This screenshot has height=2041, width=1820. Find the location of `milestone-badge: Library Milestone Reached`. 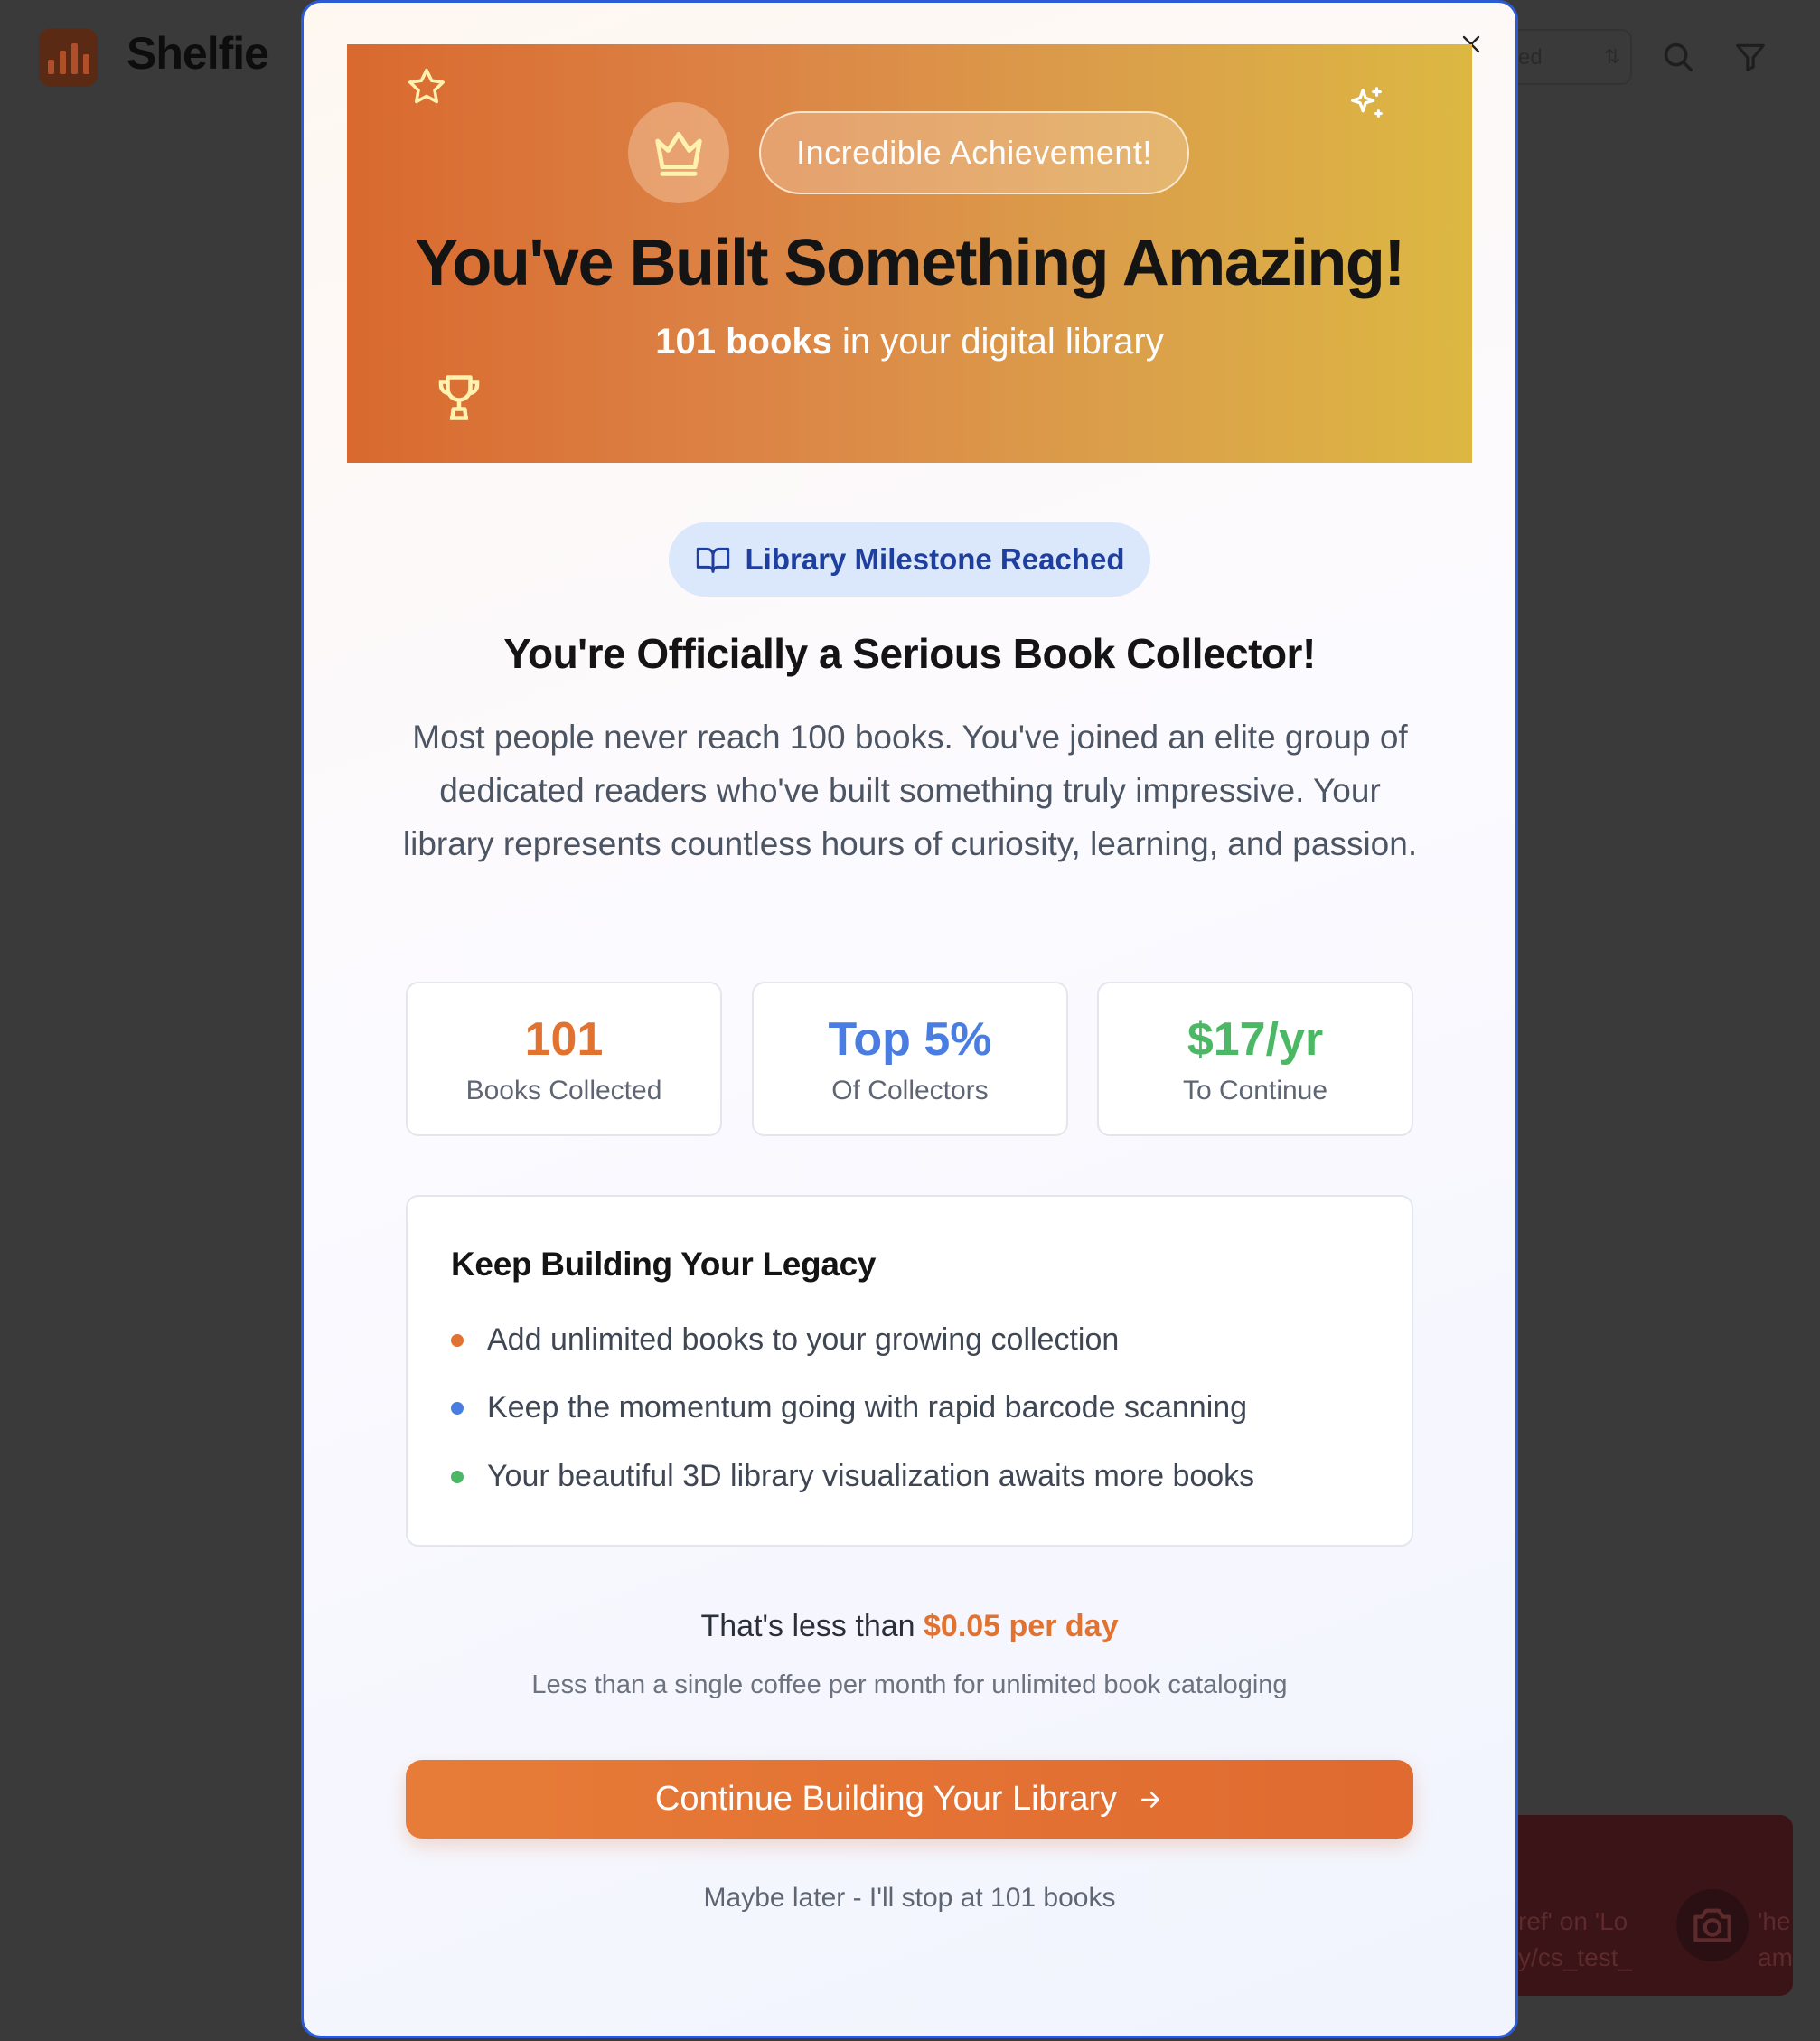

milestone-badge: Library Milestone Reached is located at coordinates (910, 559).